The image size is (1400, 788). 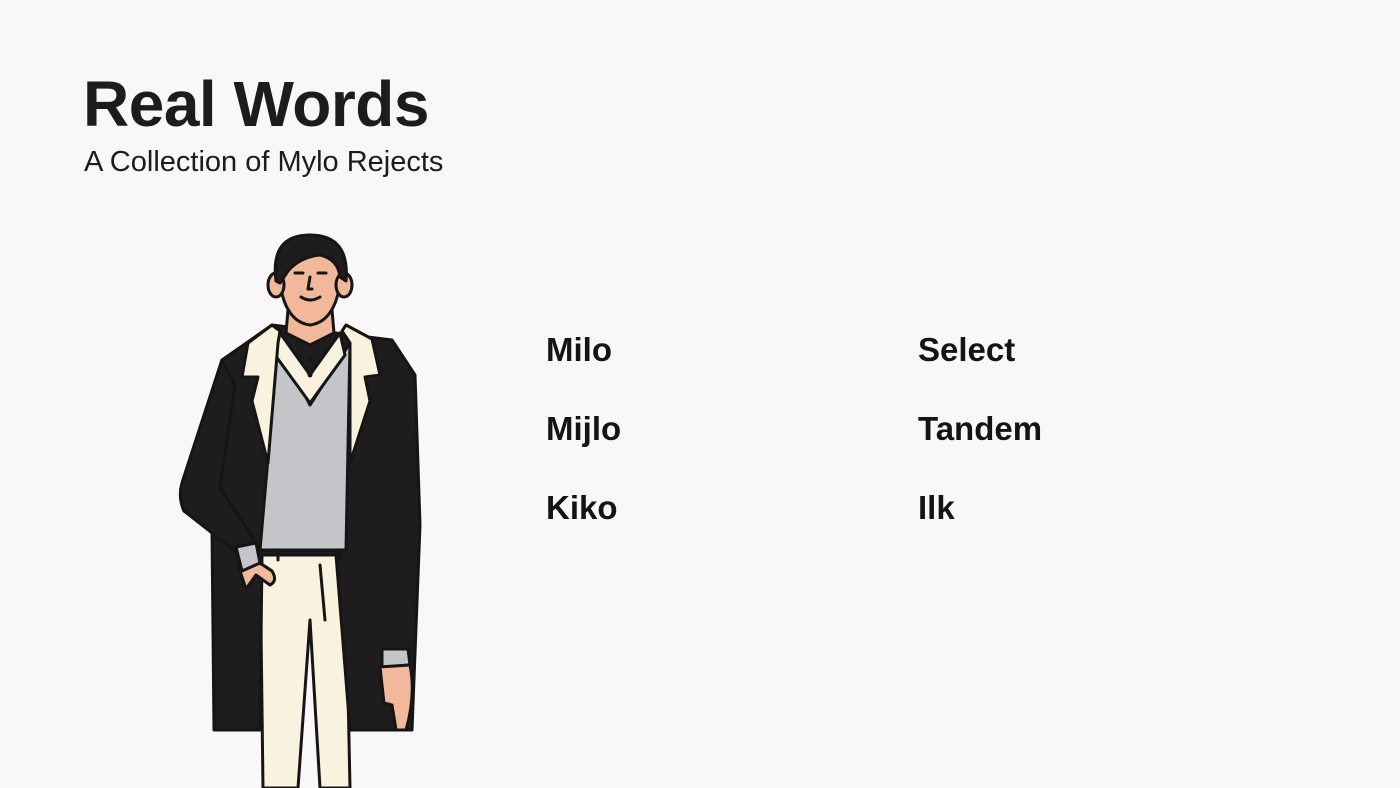 I want to click on slide-subtitle: A Collection of Mylo Rejects, so click(x=264, y=162).